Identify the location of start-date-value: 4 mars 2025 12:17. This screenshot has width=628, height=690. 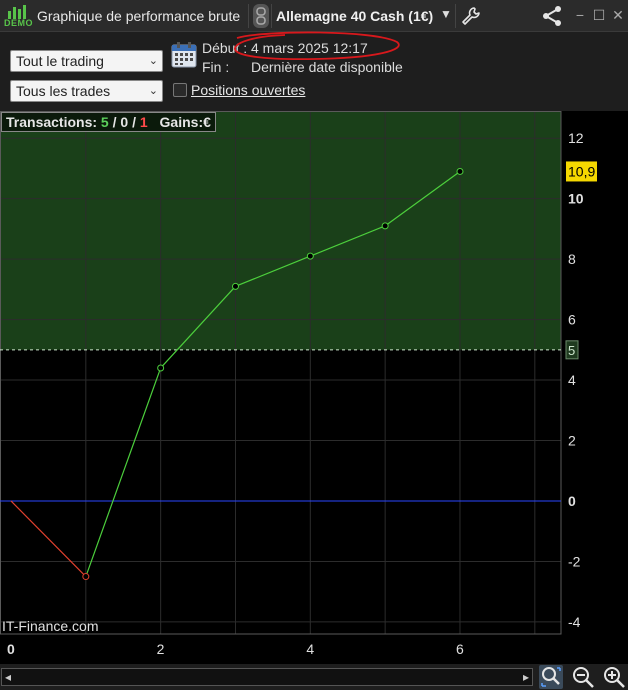
(309, 48).